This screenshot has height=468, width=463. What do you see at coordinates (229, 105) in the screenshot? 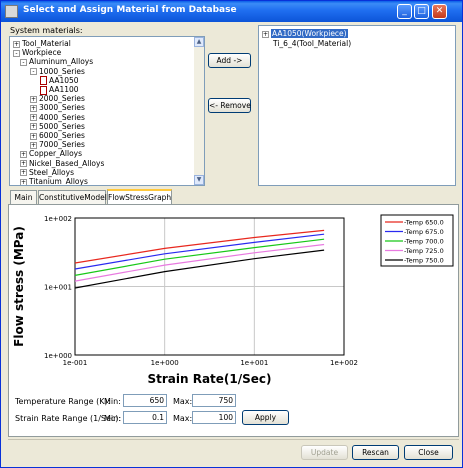
I see `remove-button: <- Remove` at bounding box center [229, 105].